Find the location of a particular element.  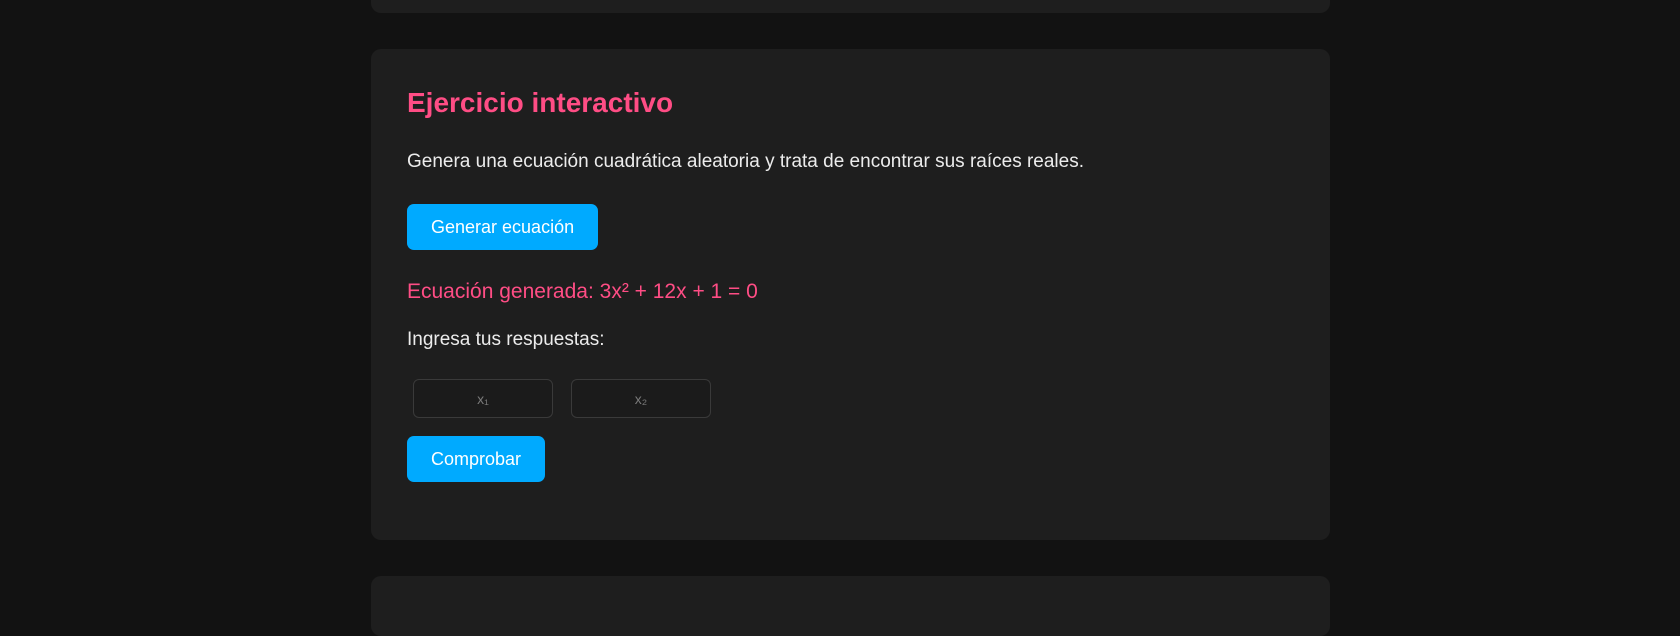

next-card is located at coordinates (850, 606).